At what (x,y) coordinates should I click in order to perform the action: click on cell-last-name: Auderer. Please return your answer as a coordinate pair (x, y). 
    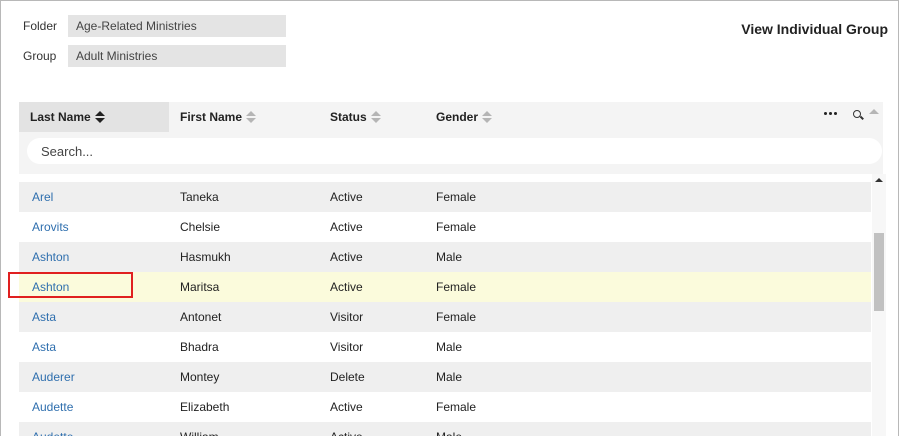
    Looking at the image, I should click on (53, 377).